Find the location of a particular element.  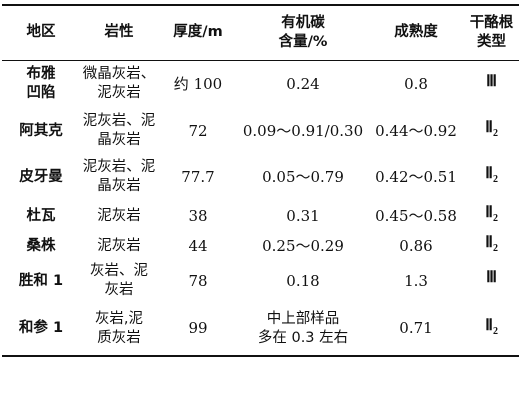

table-row: 阿其克 泥灰岩、泥 晶灰岩 72 0.09～0.91/0.30 0.44～0.92 Ⅱ2 is located at coordinates (260, 131).